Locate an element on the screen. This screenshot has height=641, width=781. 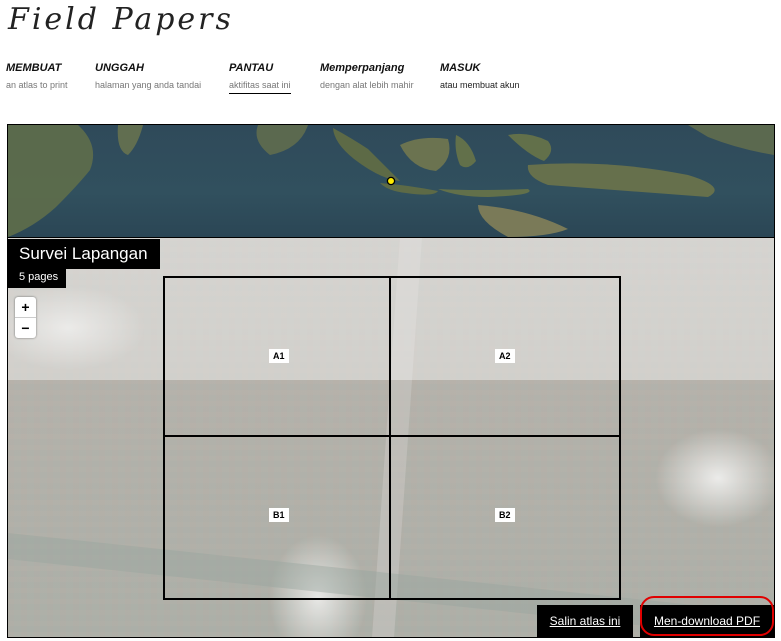
copy-atlas-button: Salin atlas ini is located at coordinates (585, 621).